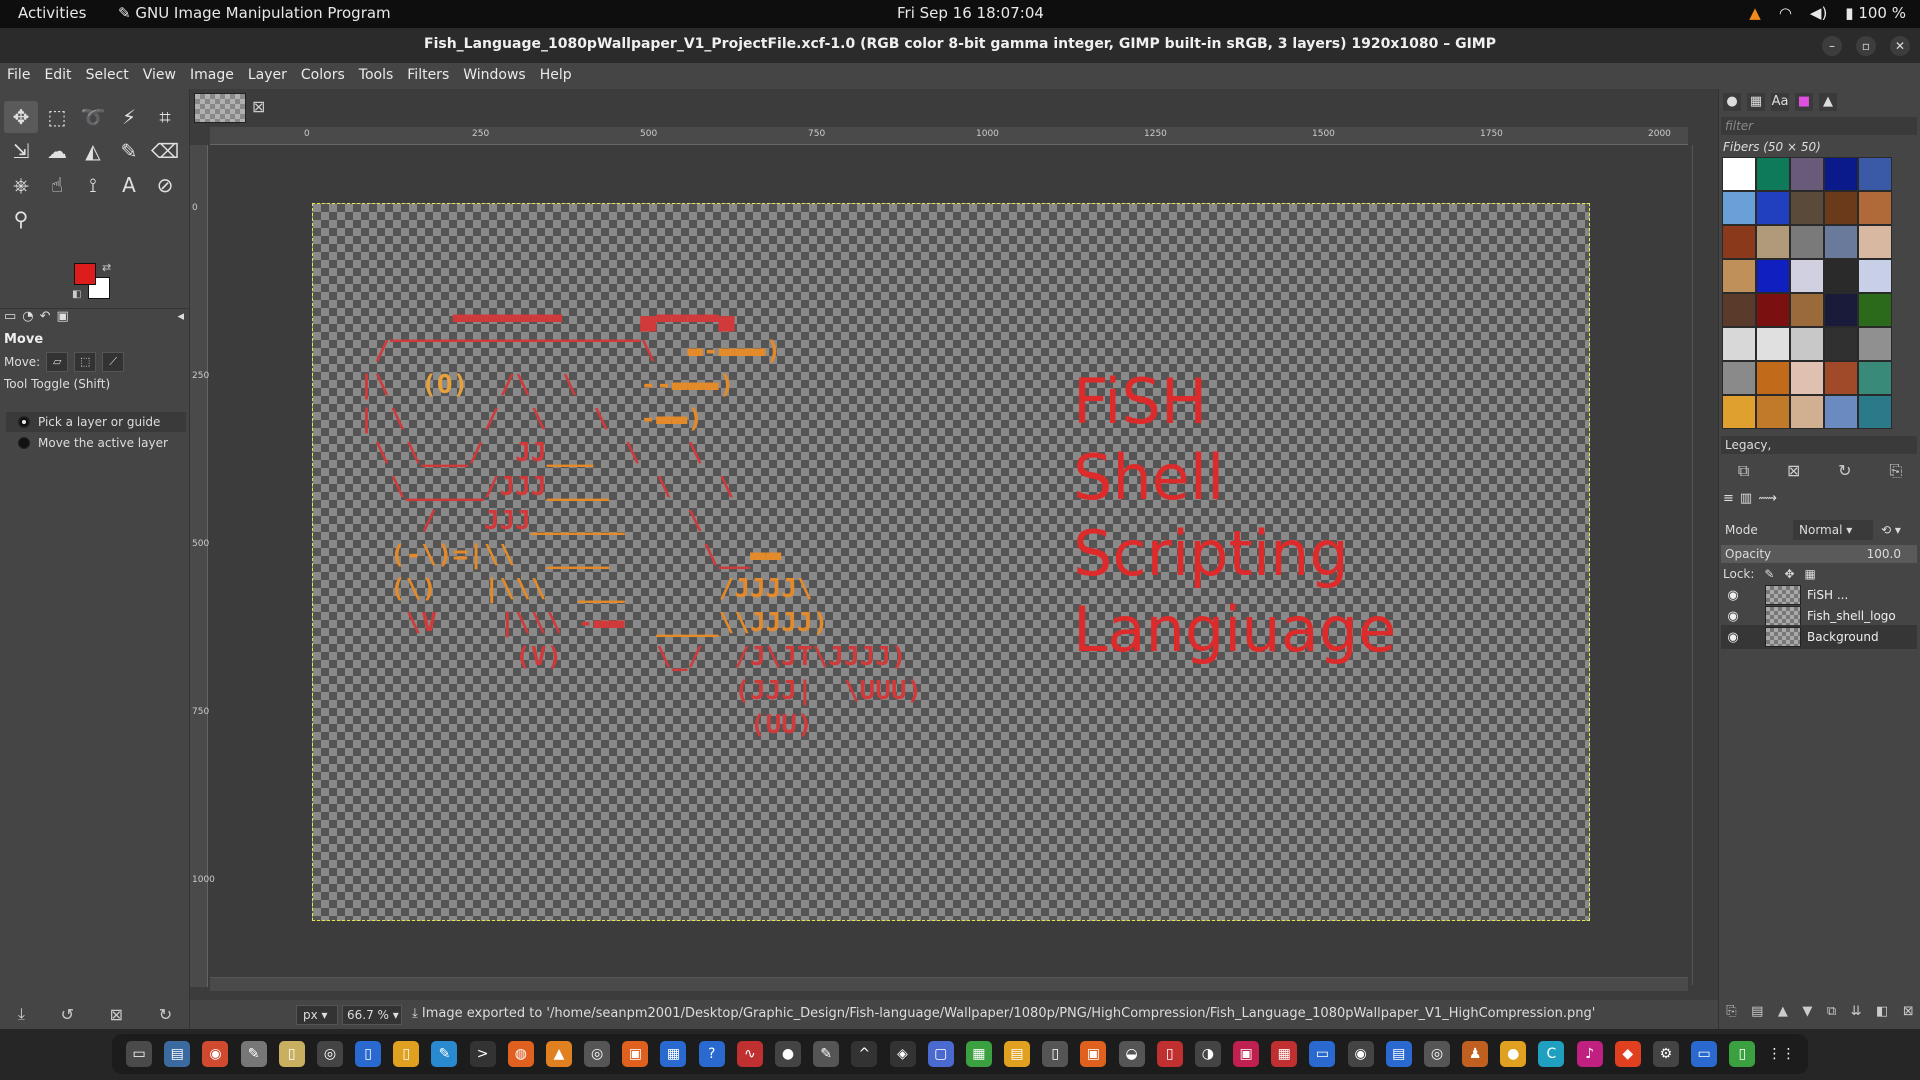 This screenshot has width=1920, height=1080. I want to click on word-icon: ▤, so click(1398, 1054).